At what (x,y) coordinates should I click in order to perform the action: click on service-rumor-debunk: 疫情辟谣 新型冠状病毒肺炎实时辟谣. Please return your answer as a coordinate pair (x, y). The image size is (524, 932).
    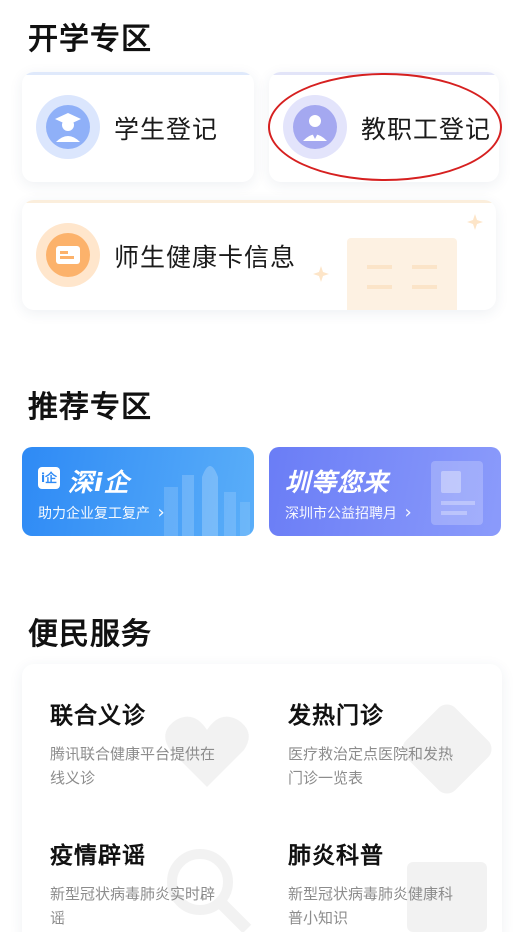
    Looking at the image, I should click on (132, 883).